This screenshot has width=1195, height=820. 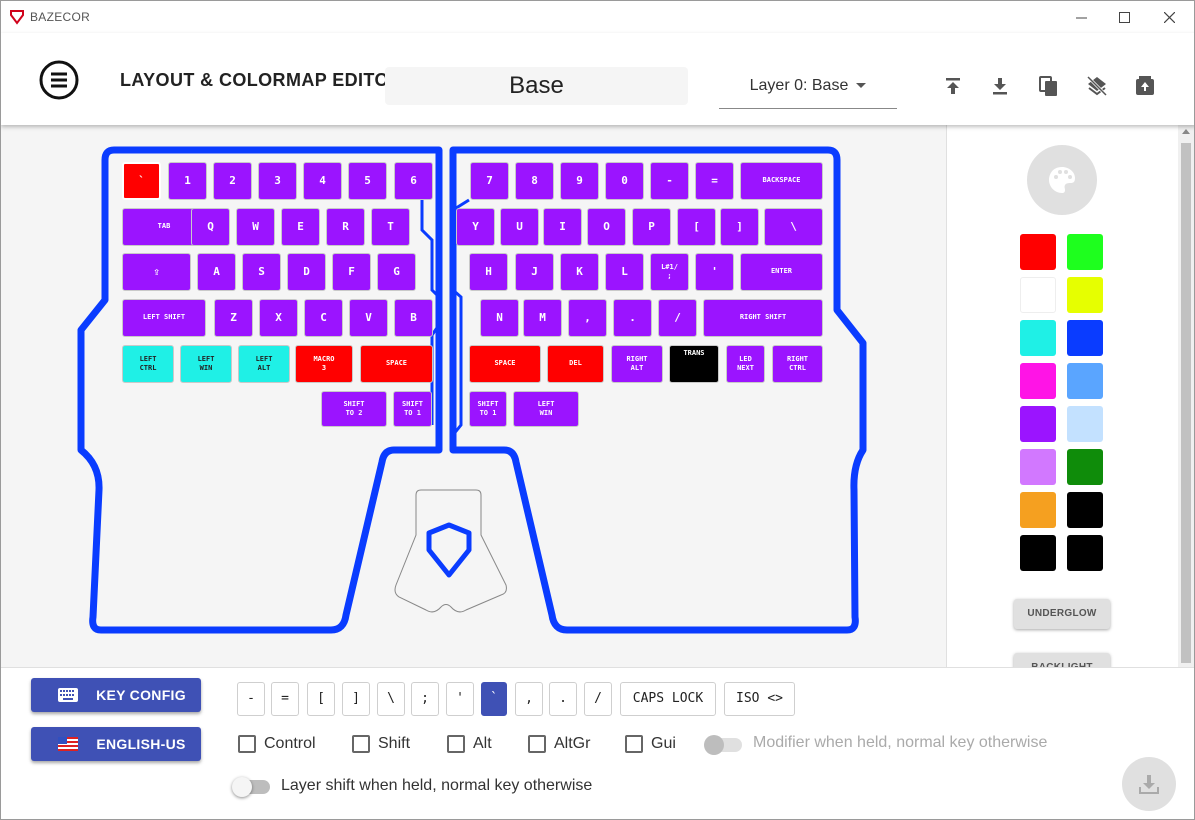 What do you see at coordinates (489, 181) in the screenshot?
I see `key-7: 7` at bounding box center [489, 181].